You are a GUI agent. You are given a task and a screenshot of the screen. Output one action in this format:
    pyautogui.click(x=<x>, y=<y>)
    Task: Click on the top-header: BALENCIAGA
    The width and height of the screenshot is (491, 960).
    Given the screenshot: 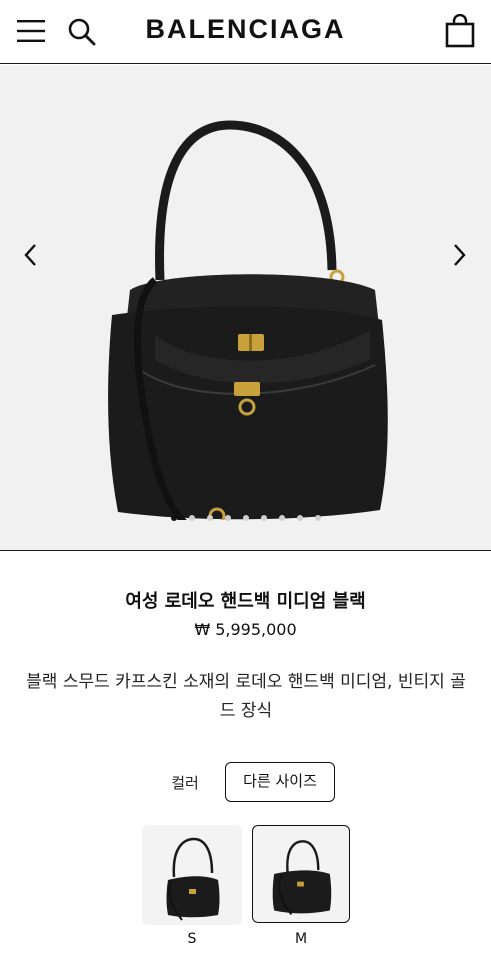 What is the action you would take?
    pyautogui.click(x=245, y=32)
    